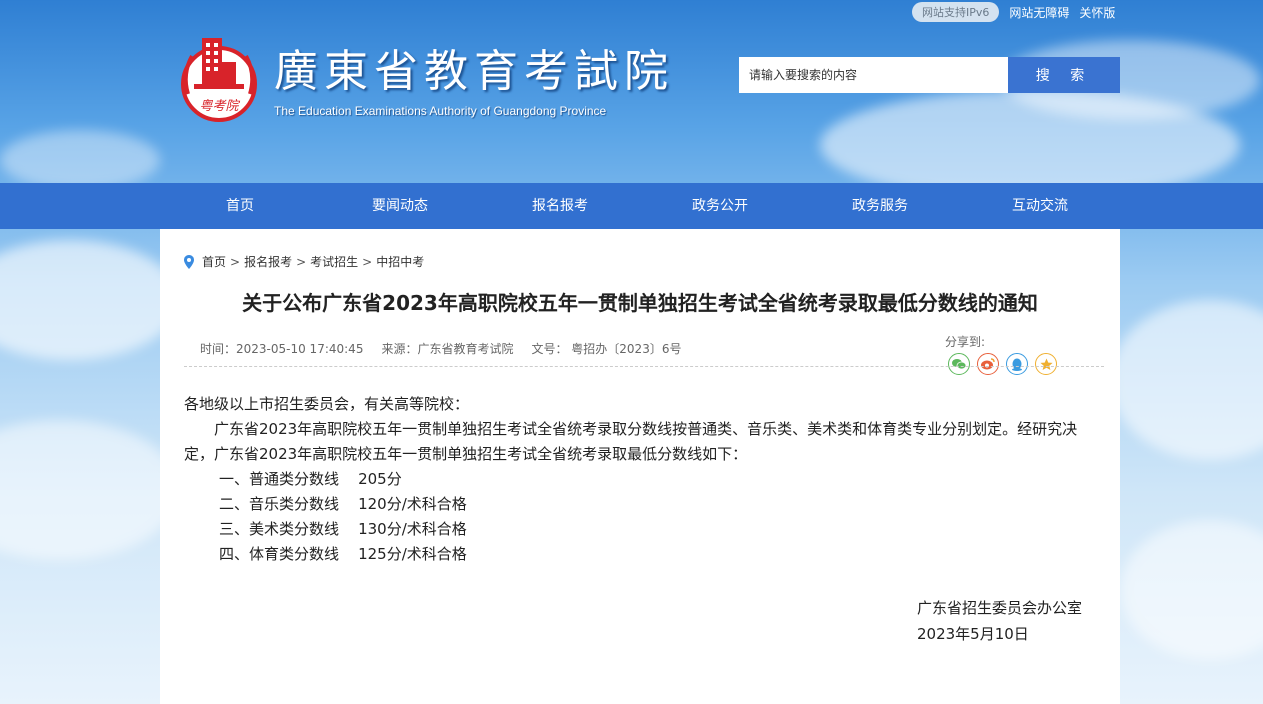 The image size is (1263, 704). Describe the element at coordinates (268, 261) in the screenshot. I see `breadcrumb-registration: 报名报考` at that location.